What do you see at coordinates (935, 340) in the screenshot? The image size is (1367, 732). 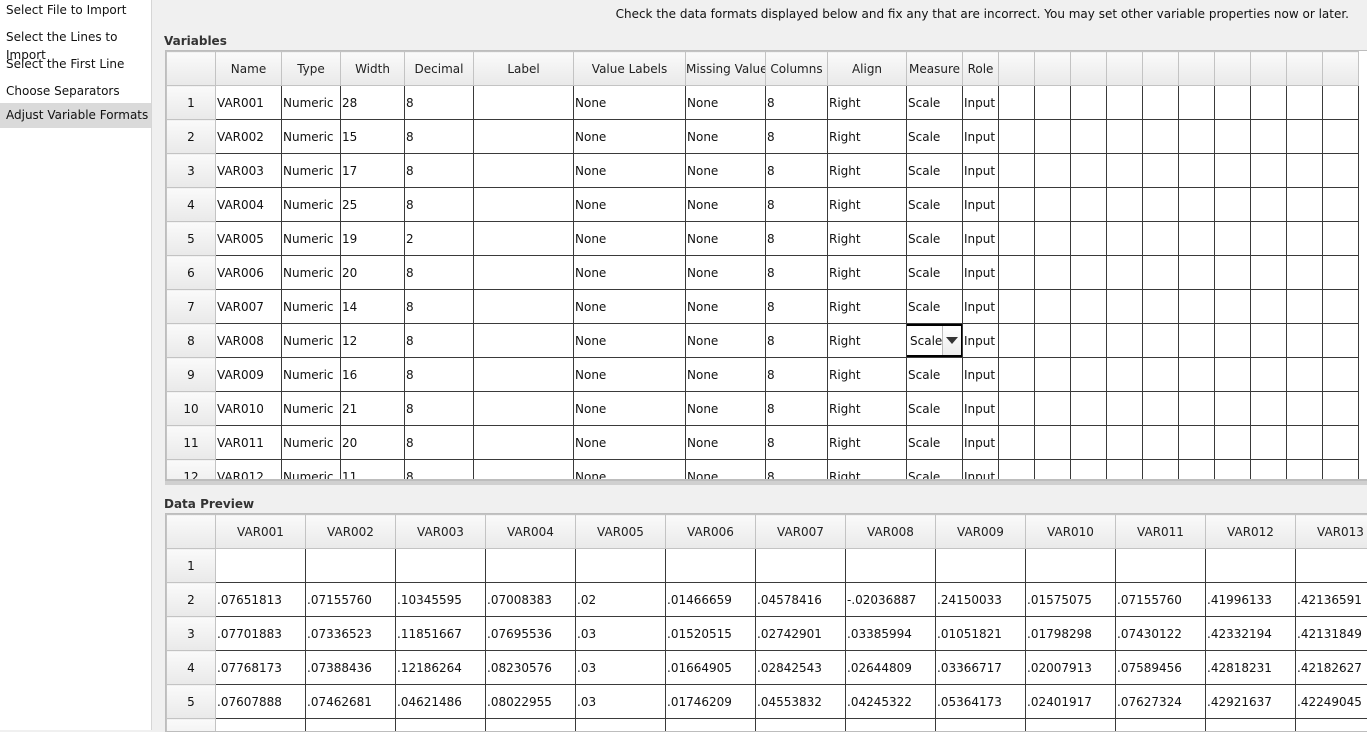 I see `measure-combobox: Scale` at bounding box center [935, 340].